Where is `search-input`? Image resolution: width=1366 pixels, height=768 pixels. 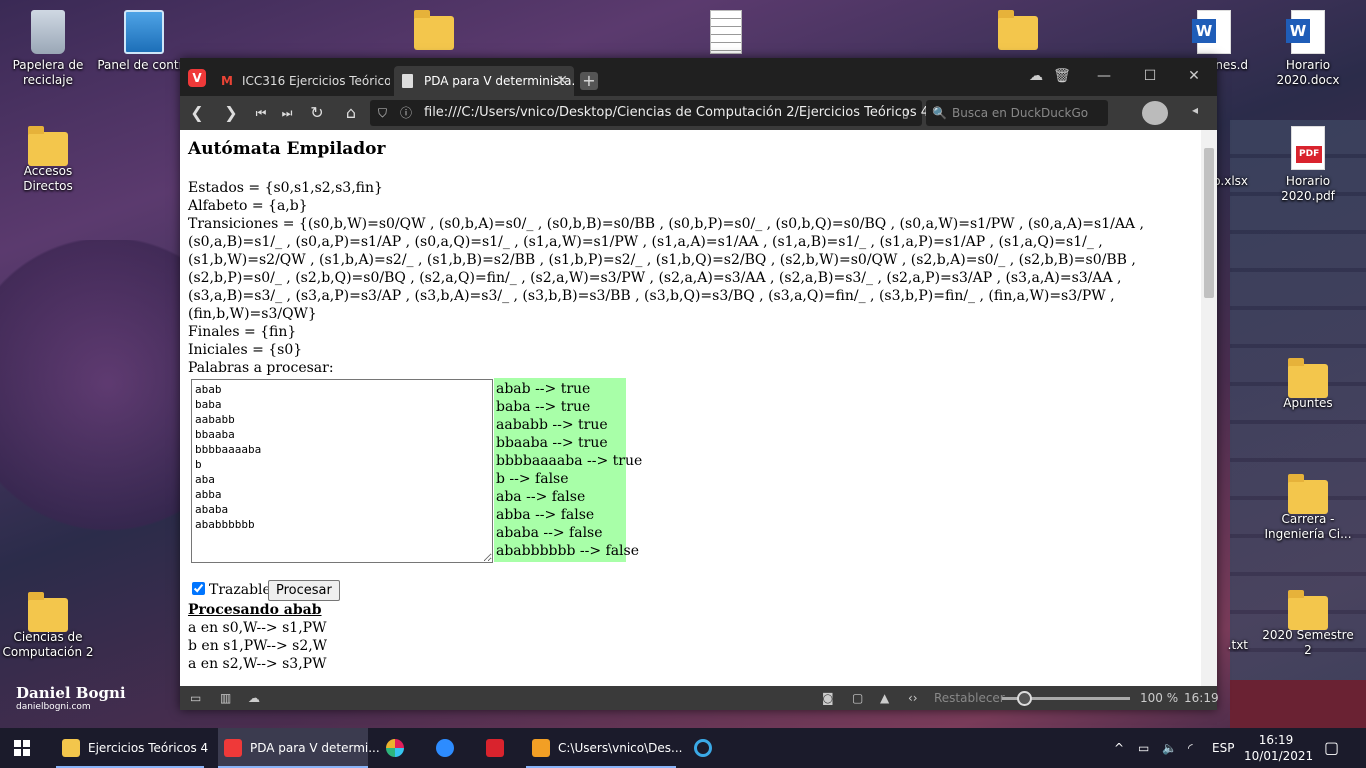 search-input is located at coordinates (1027, 113).